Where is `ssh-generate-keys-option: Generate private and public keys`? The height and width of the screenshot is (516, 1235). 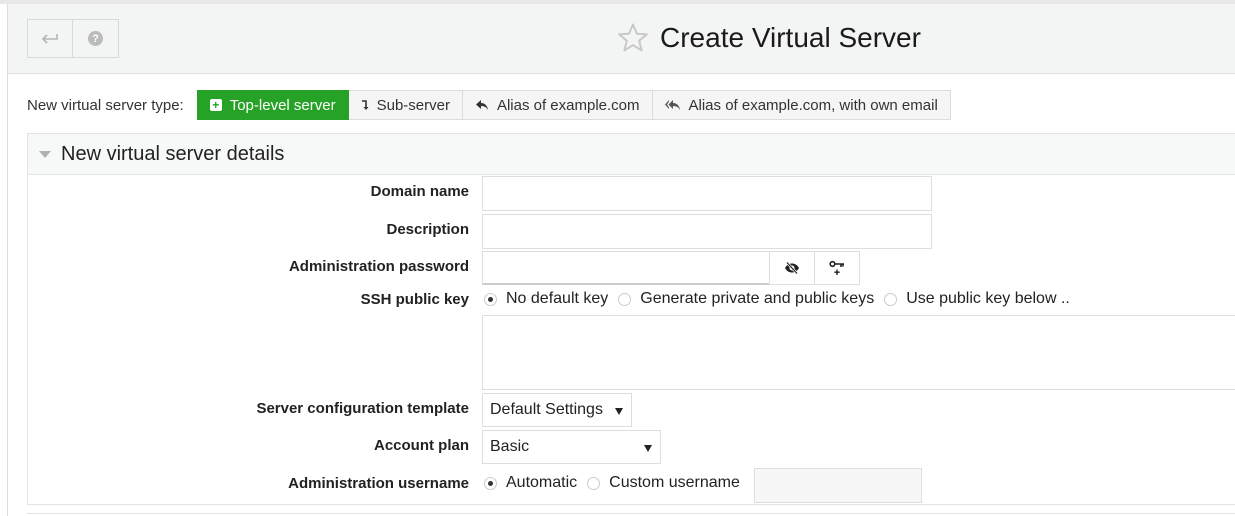 ssh-generate-keys-option: Generate private and public keys is located at coordinates (746, 299).